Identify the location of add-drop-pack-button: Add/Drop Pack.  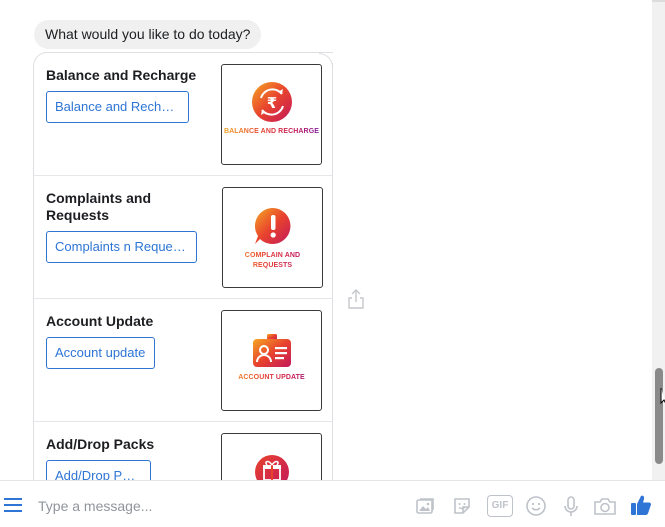
(98, 470).